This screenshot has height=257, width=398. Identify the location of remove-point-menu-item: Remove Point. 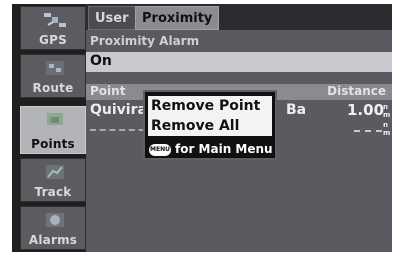
(210, 106).